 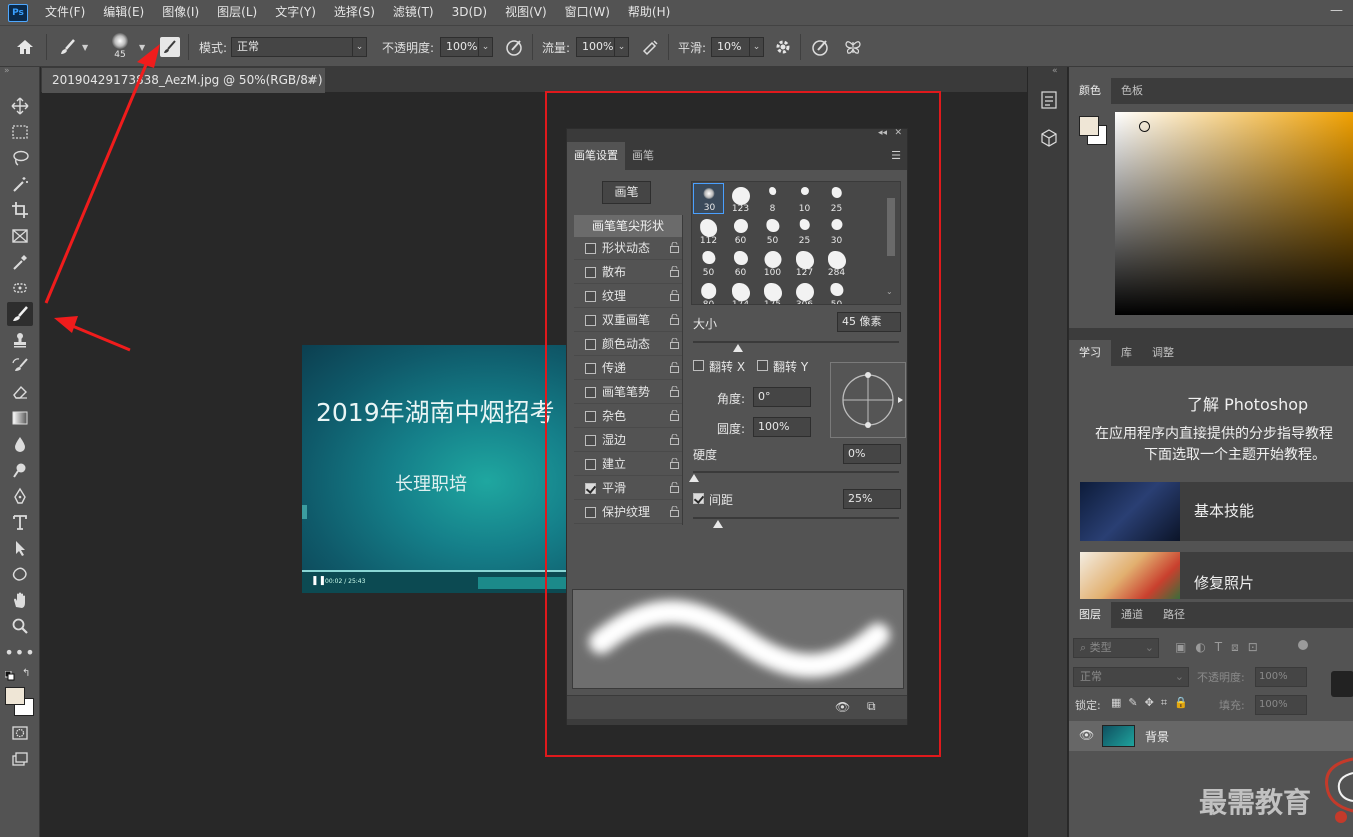 I want to click on menu-help: 帮助(H), so click(x=649, y=12).